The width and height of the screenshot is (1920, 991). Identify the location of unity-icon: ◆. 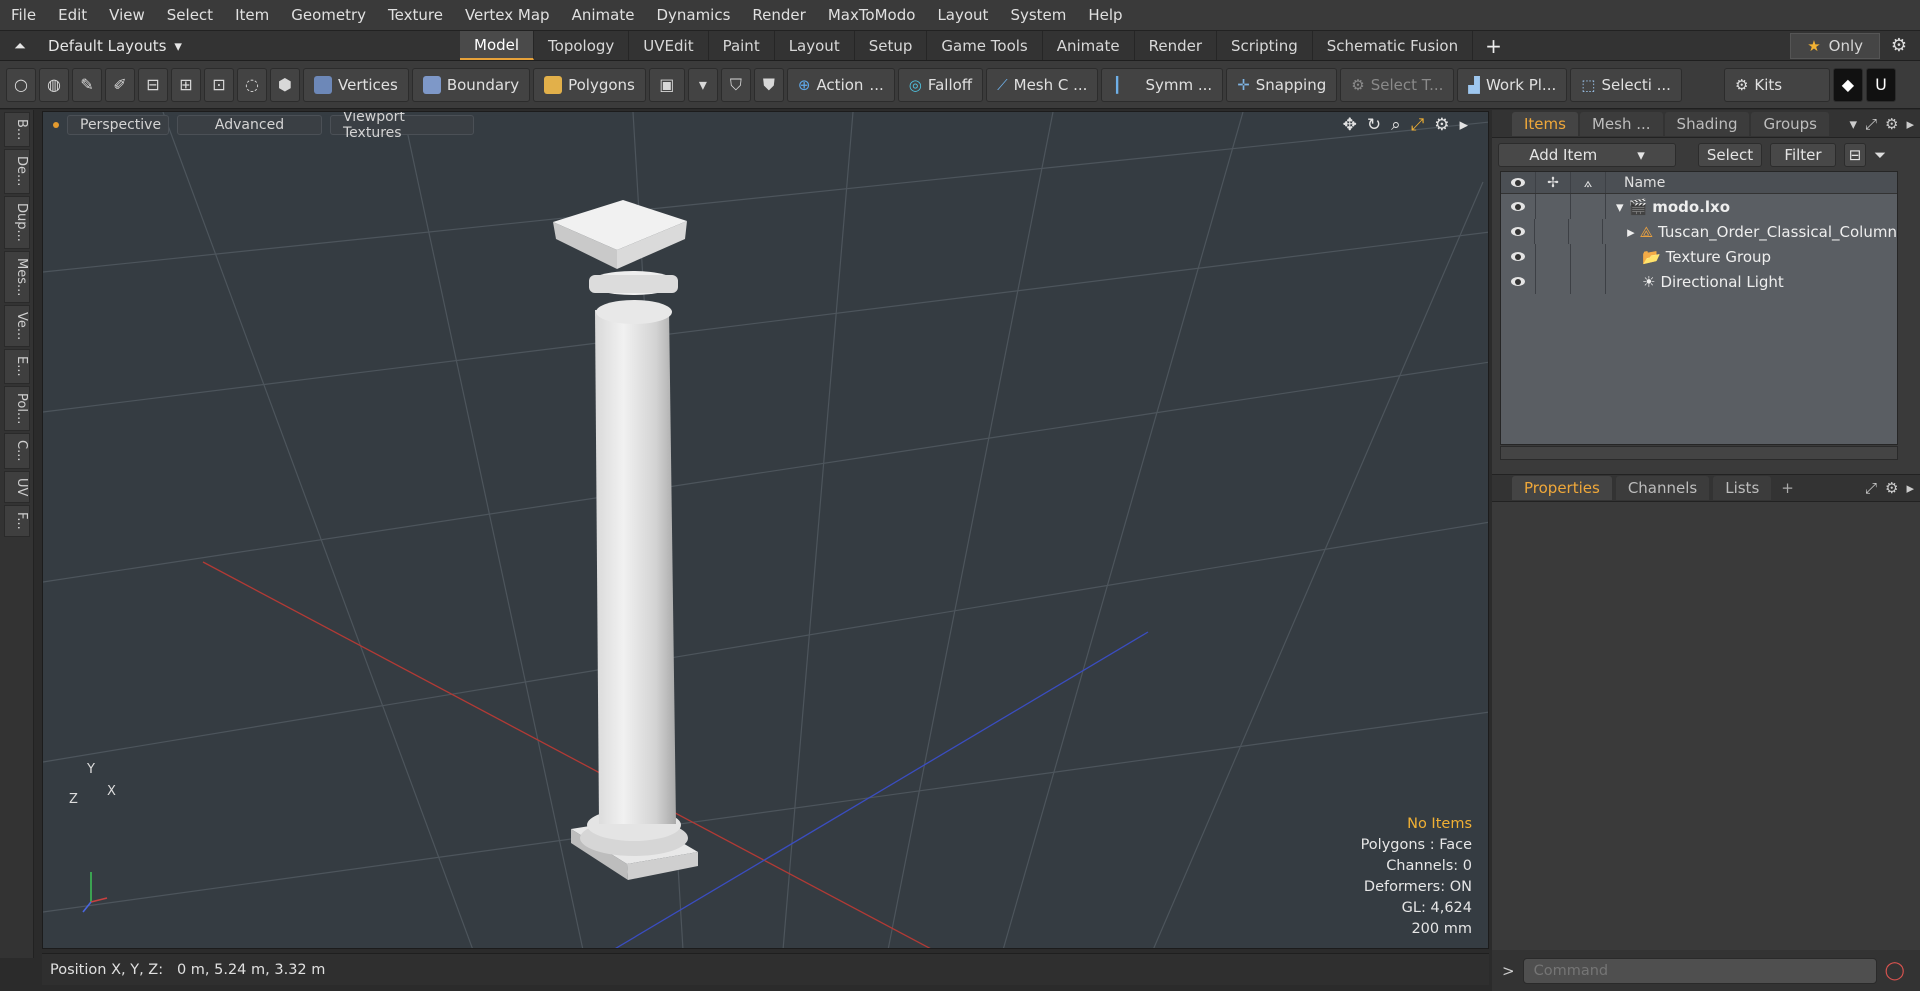
(1847, 84).